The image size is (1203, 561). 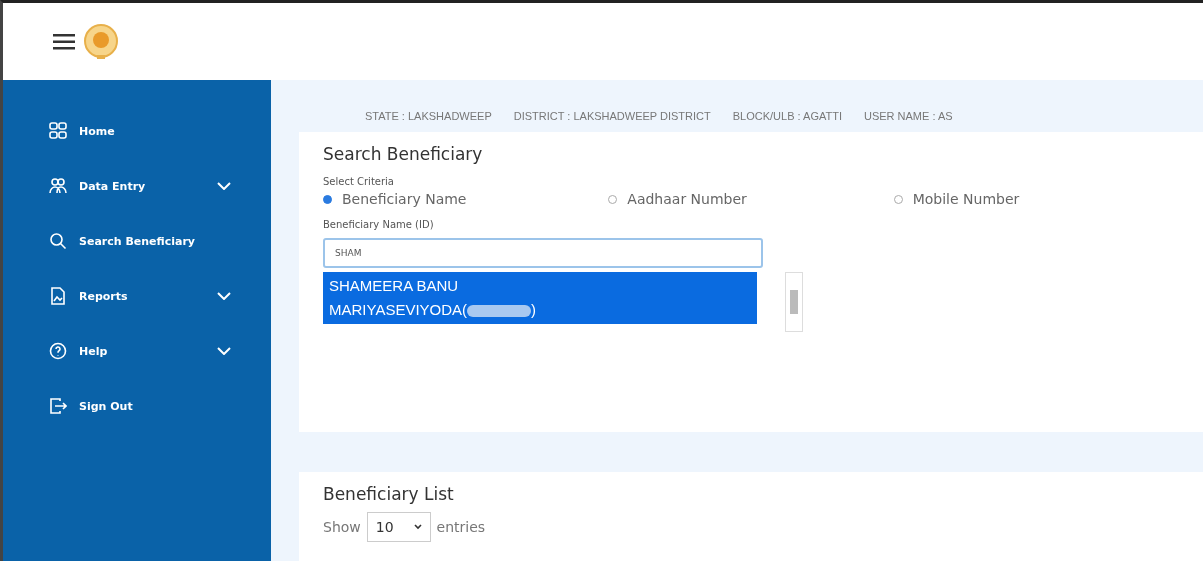 I want to click on sidebar-label: Sign Out, so click(x=106, y=406).